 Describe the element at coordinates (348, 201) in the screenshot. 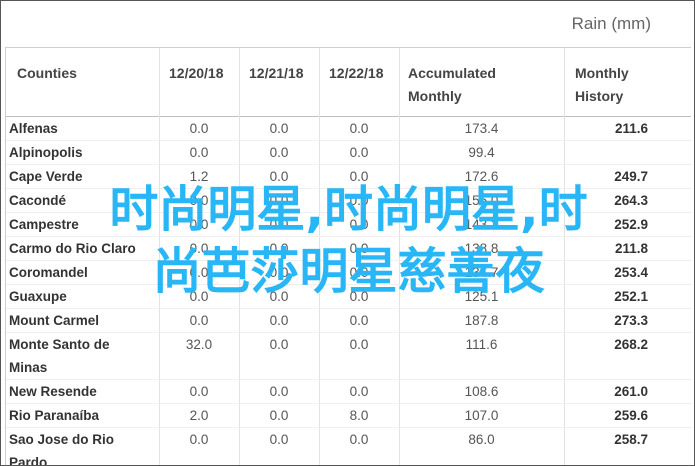

I see `table-row: Cacondé 0.0 0.0 0.0 156.0 264.3` at that location.